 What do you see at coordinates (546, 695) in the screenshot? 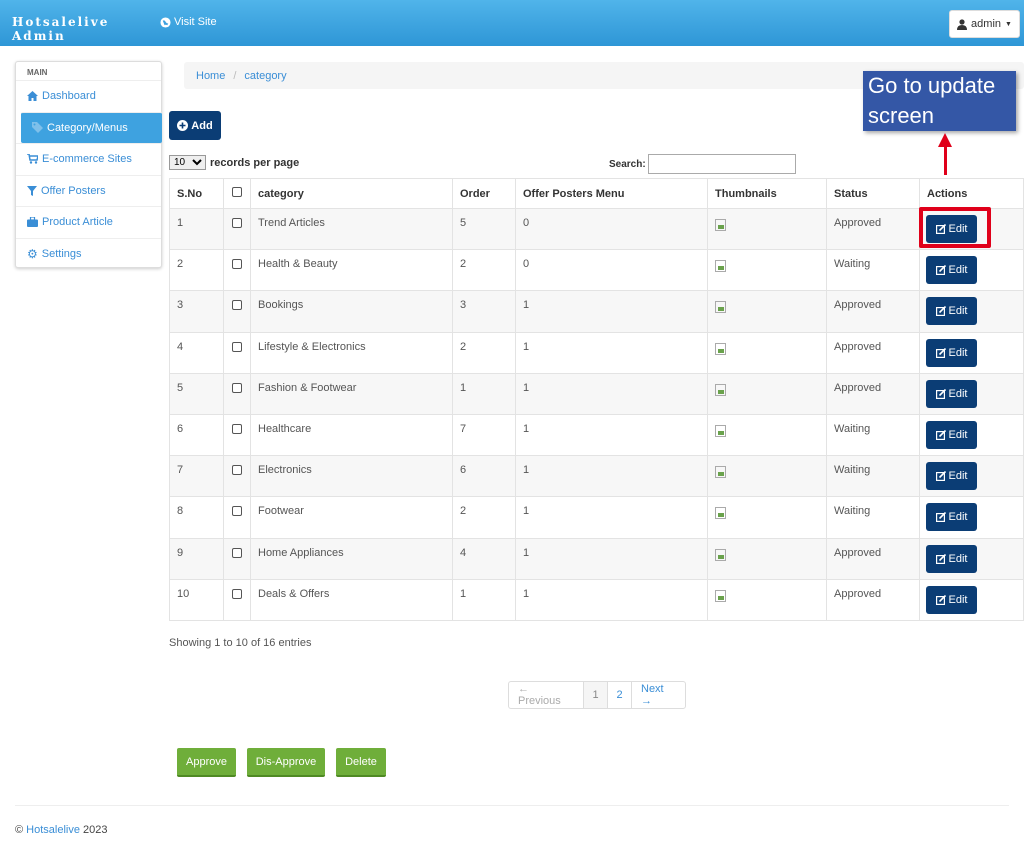
I see `pagination-previous: ← Previous` at bounding box center [546, 695].